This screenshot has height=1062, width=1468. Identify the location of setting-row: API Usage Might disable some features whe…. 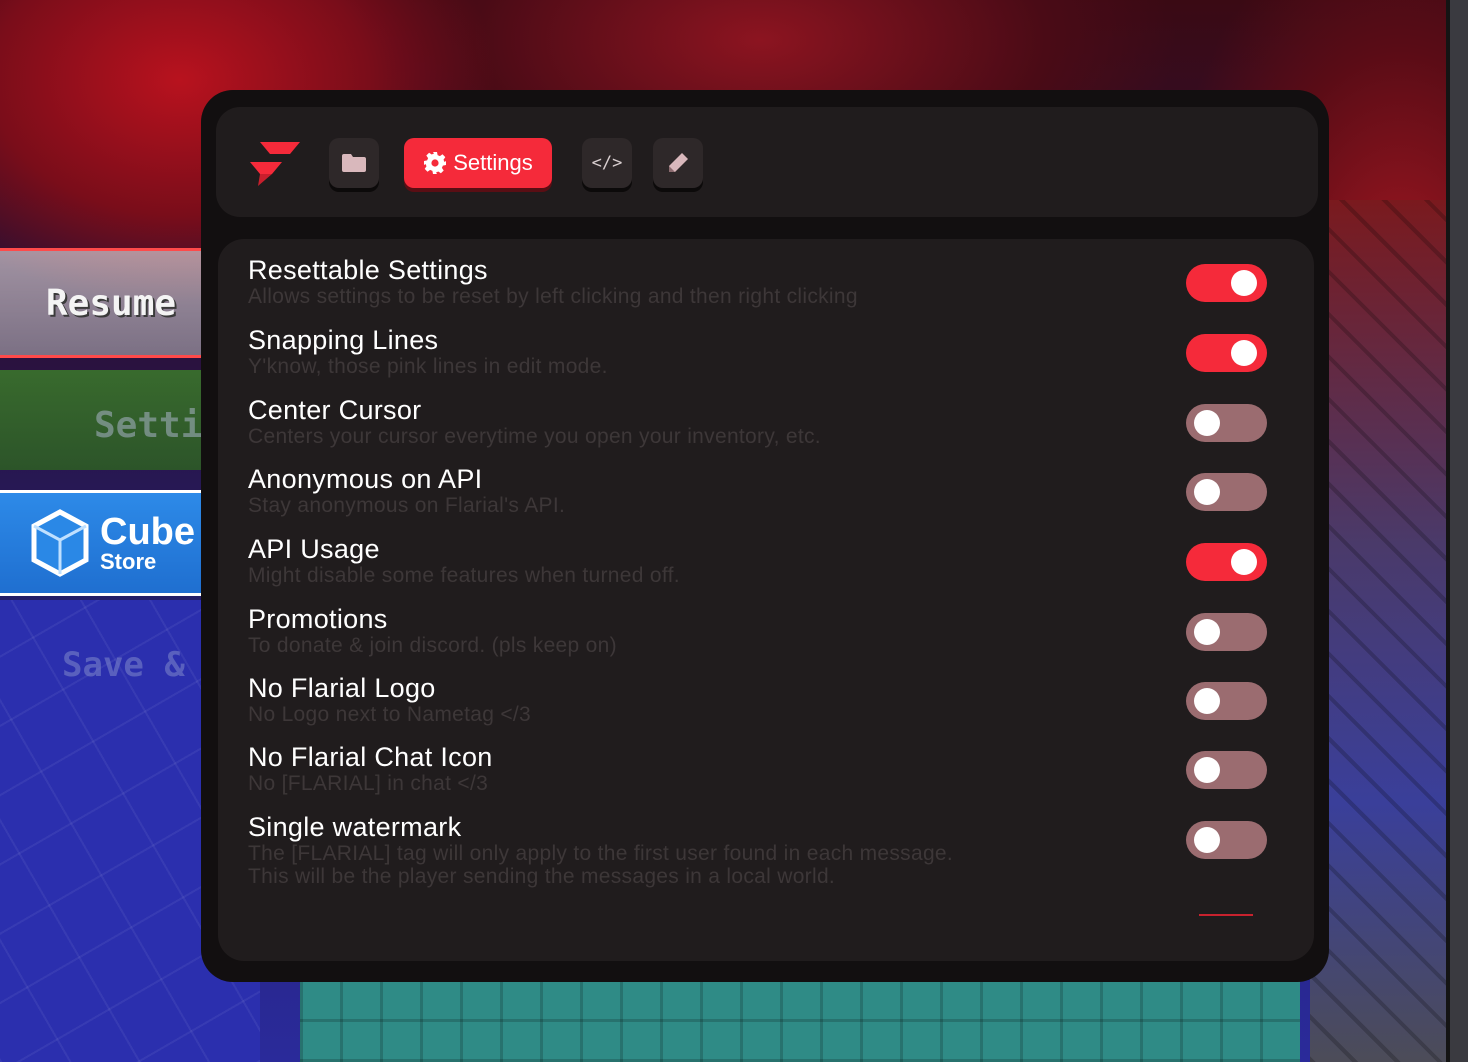
(768, 560).